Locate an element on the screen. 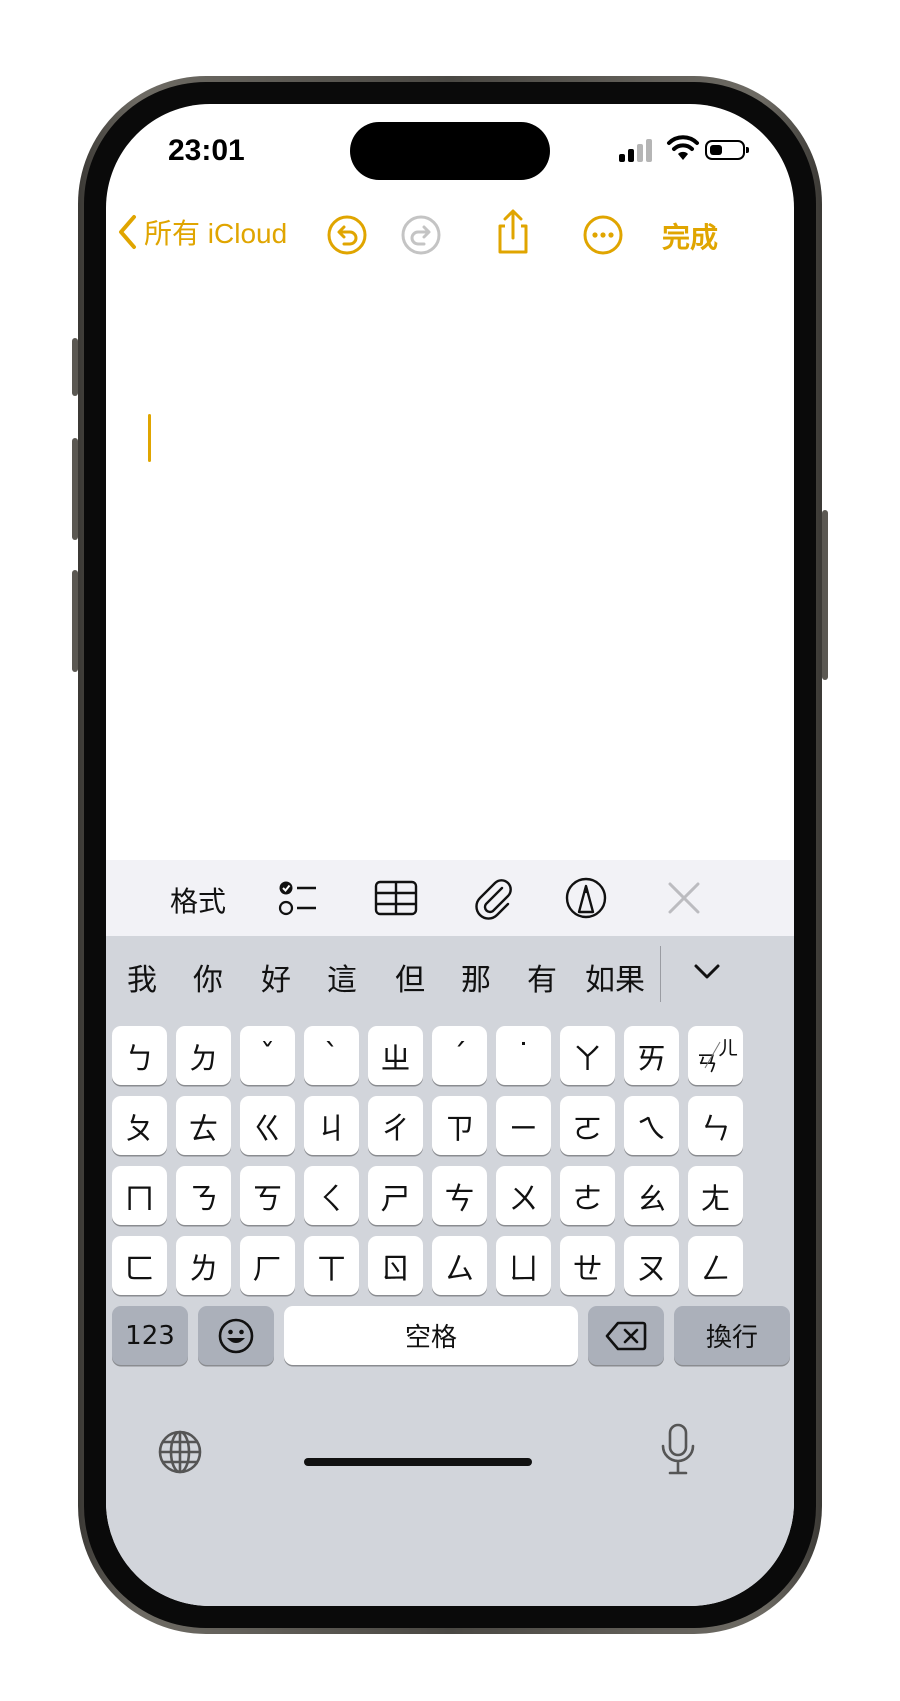 The image size is (900, 1701). action-button is located at coordinates (75, 367).